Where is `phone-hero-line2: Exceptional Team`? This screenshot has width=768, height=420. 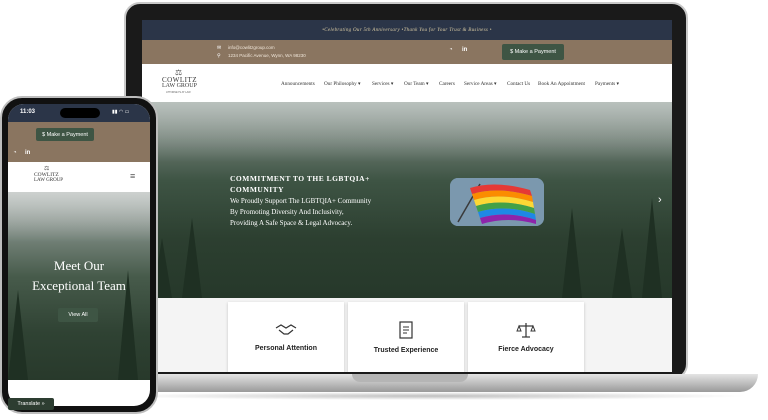
phone-hero-line2: Exceptional Team is located at coordinates (79, 285).